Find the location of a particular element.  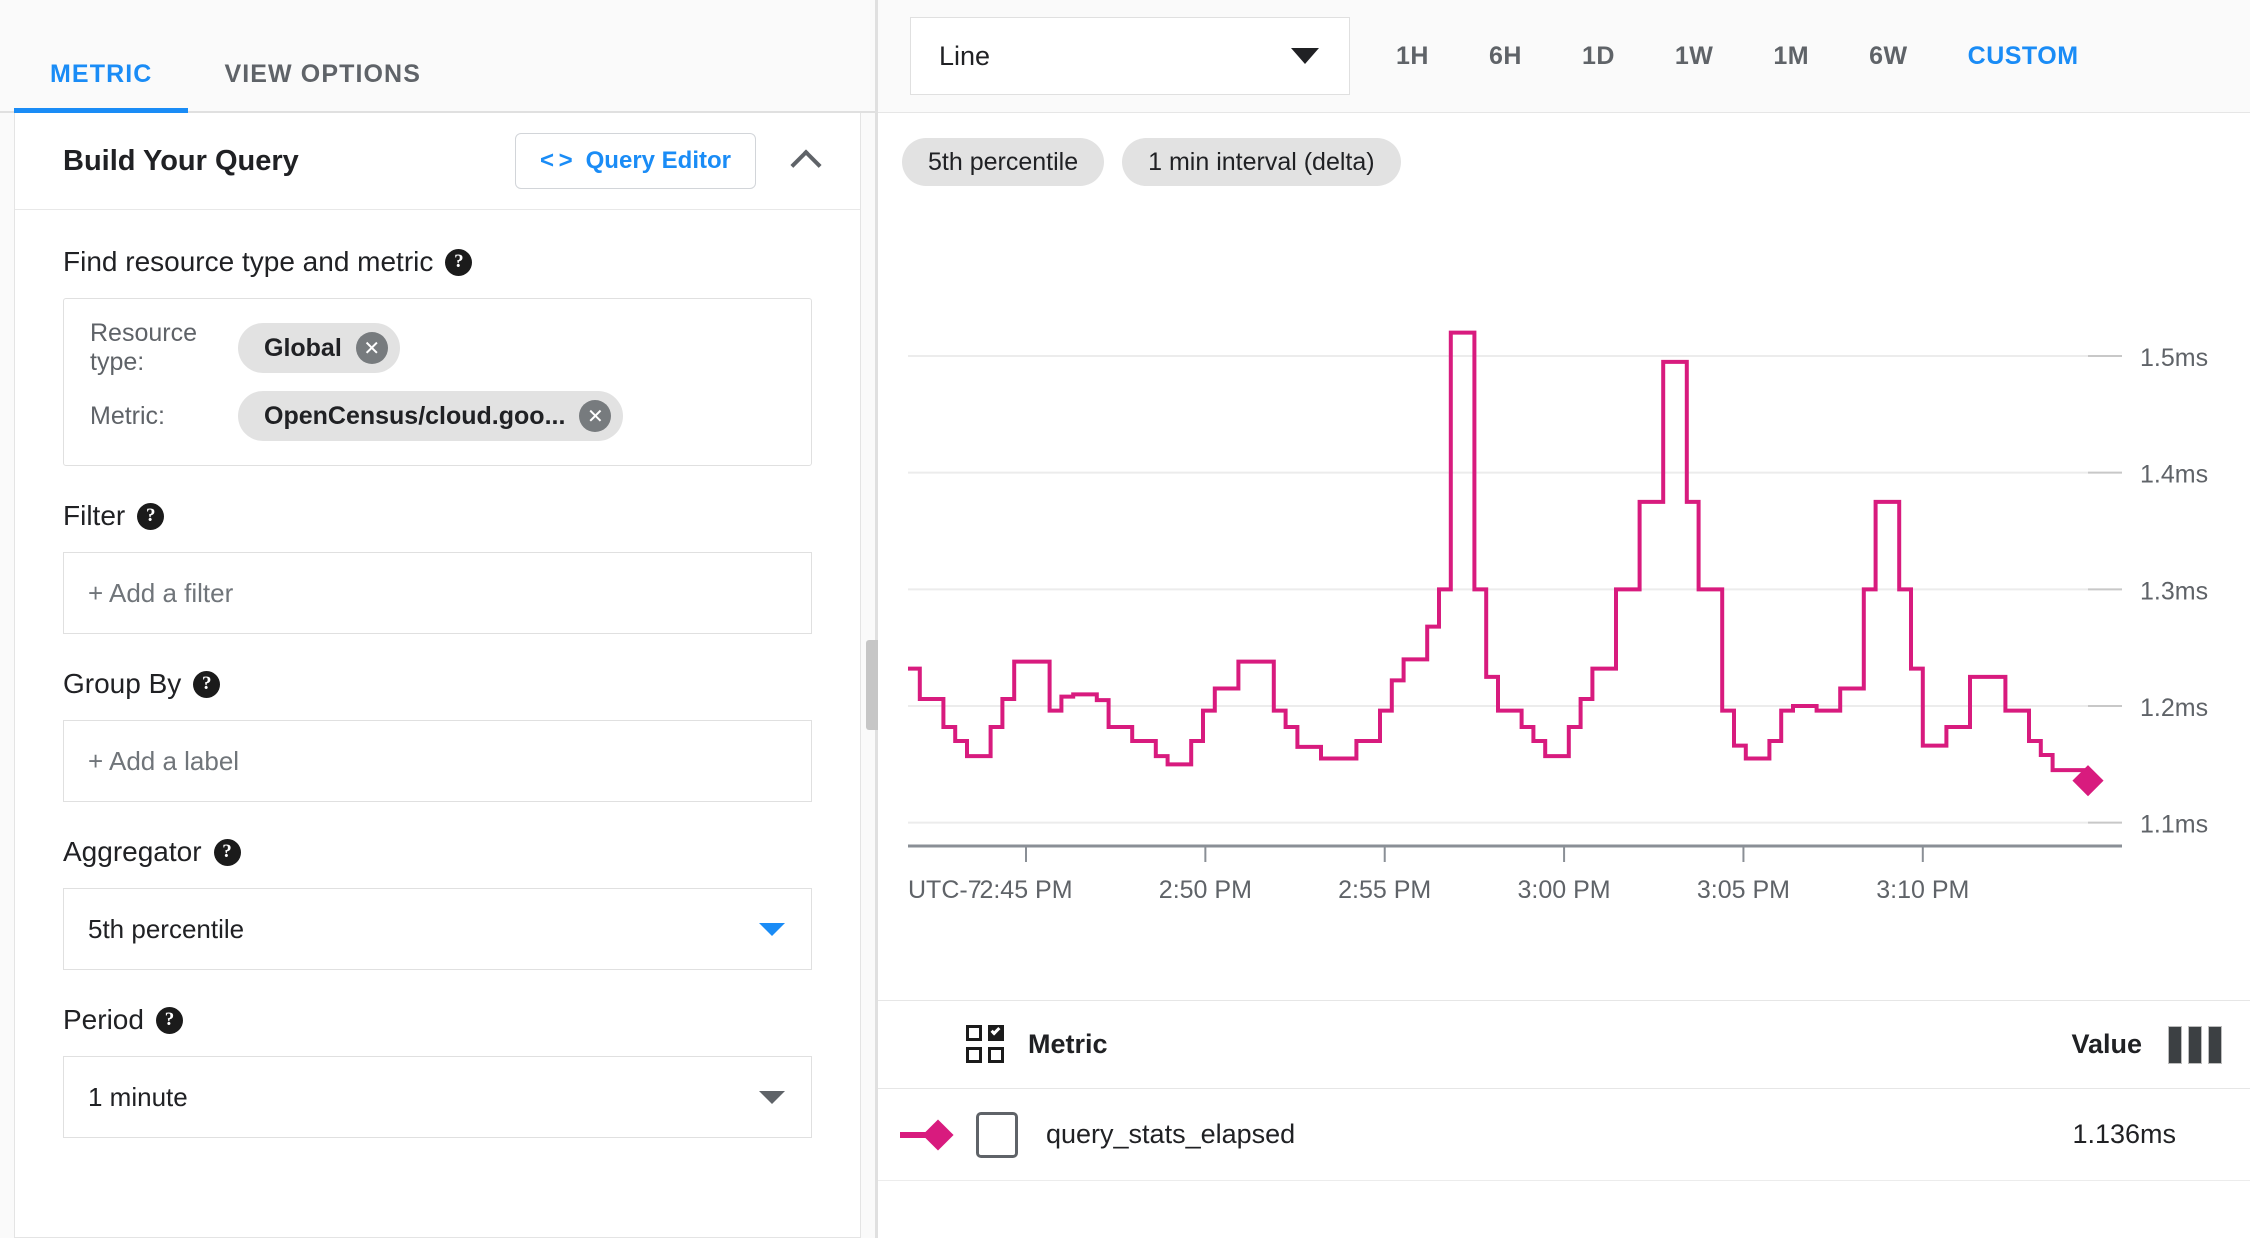

group-by-section-label: Group By ? is located at coordinates (437, 684).